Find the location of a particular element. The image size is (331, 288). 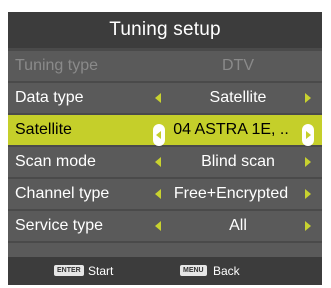

row-value: Satellite is located at coordinates (238, 97).